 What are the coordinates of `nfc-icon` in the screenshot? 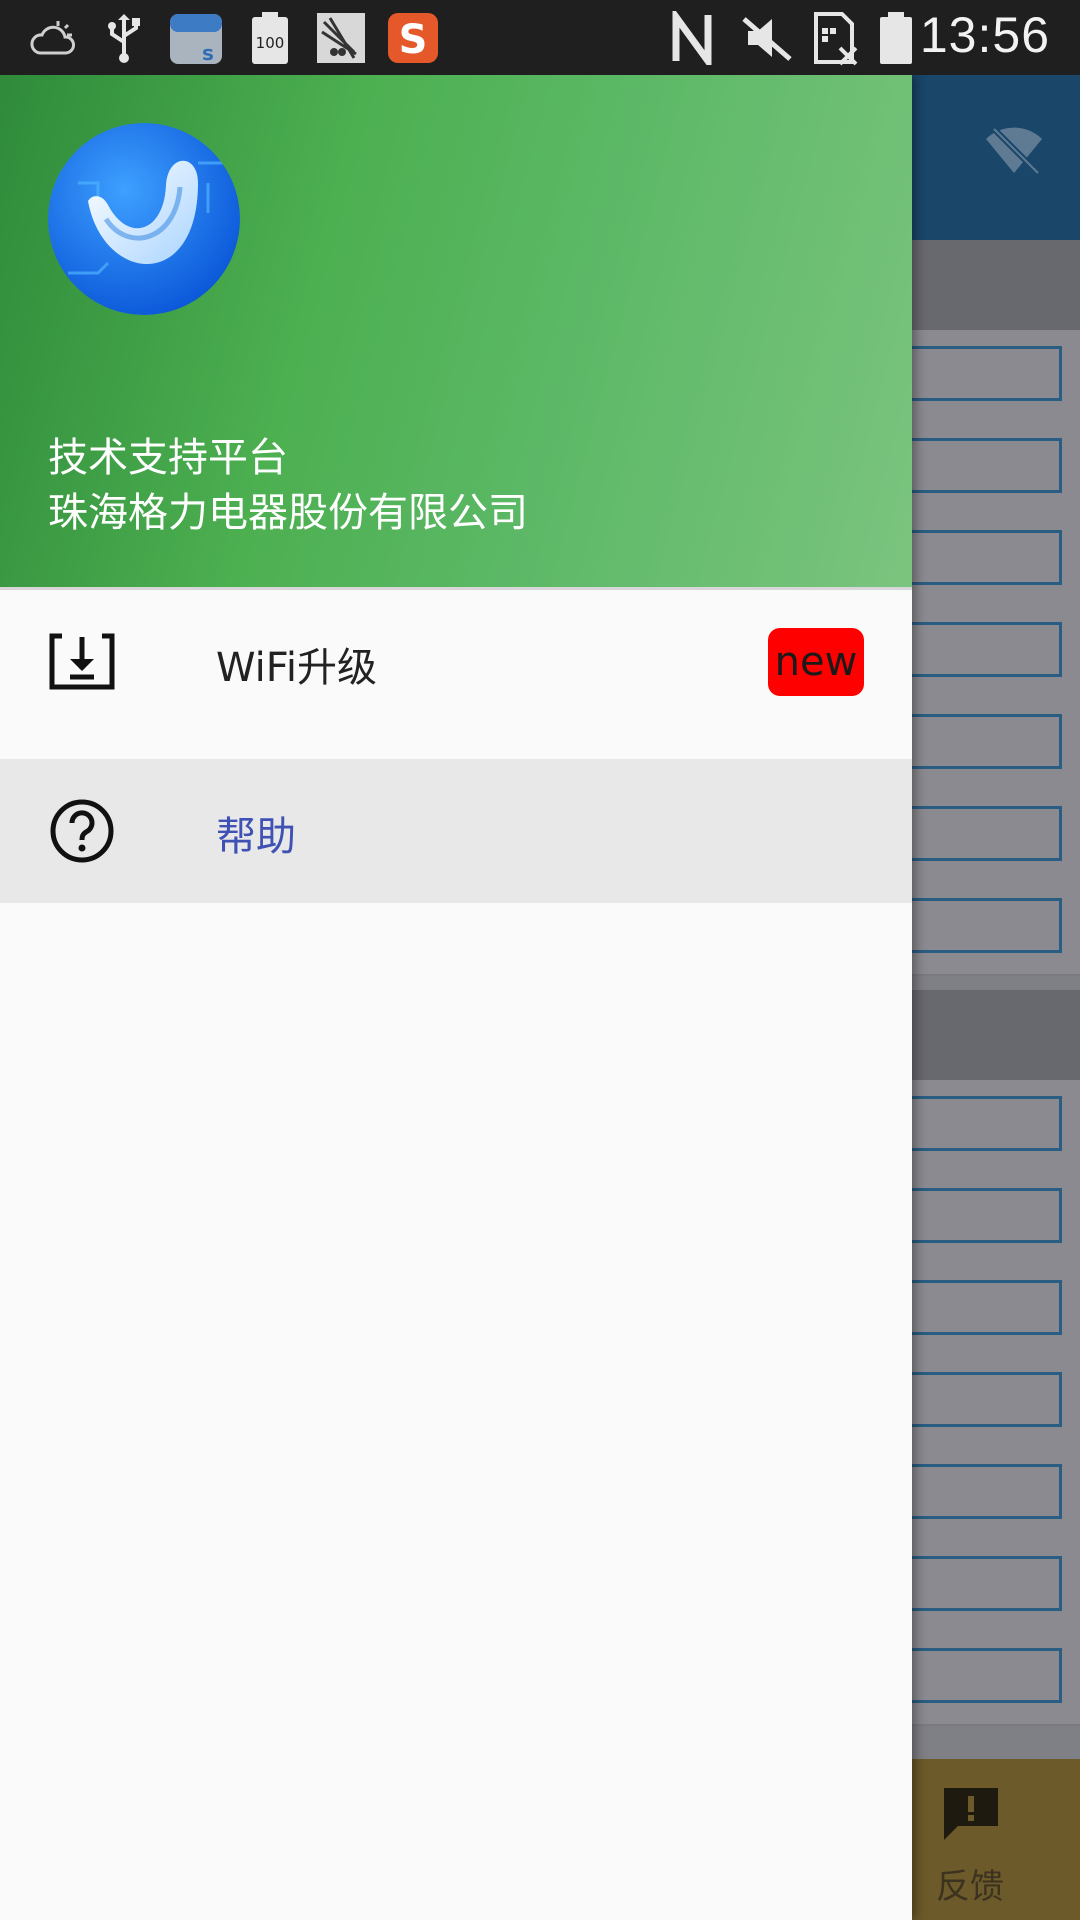 It's located at (694, 37).